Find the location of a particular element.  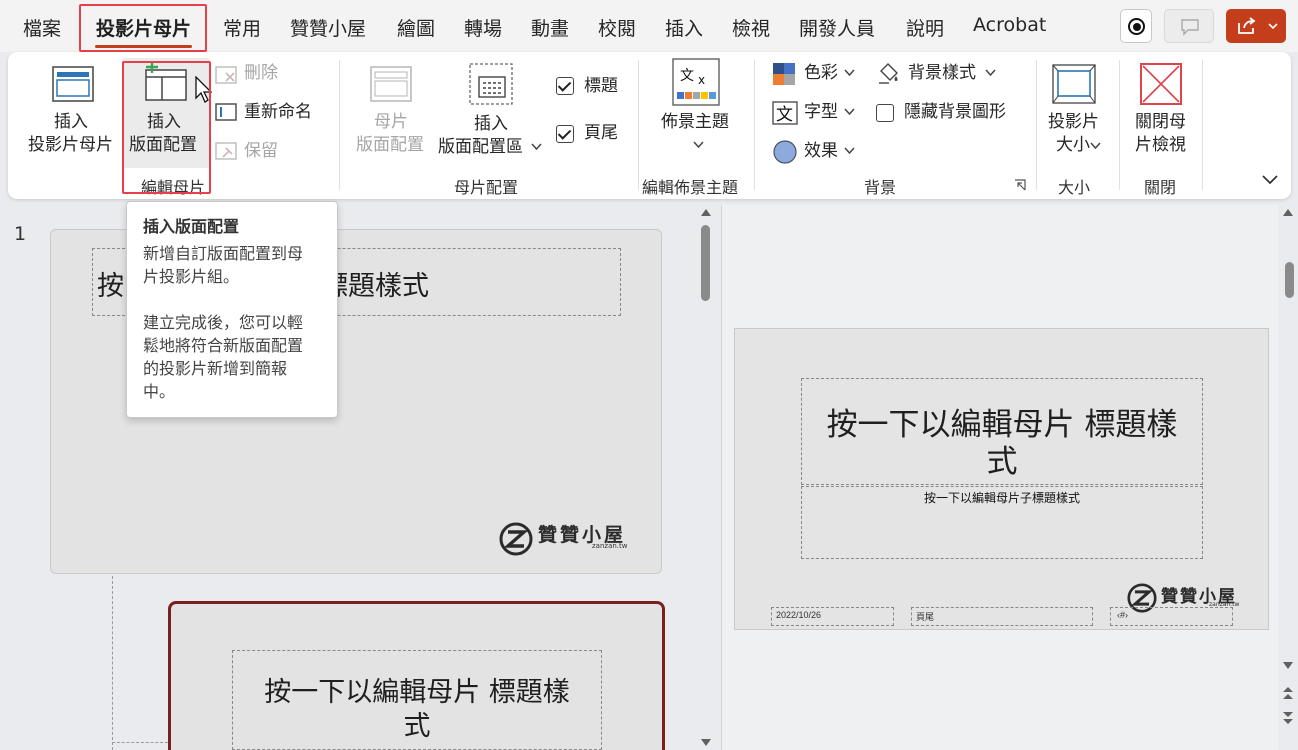

tab-file: 檔案 is located at coordinates (42, 27).